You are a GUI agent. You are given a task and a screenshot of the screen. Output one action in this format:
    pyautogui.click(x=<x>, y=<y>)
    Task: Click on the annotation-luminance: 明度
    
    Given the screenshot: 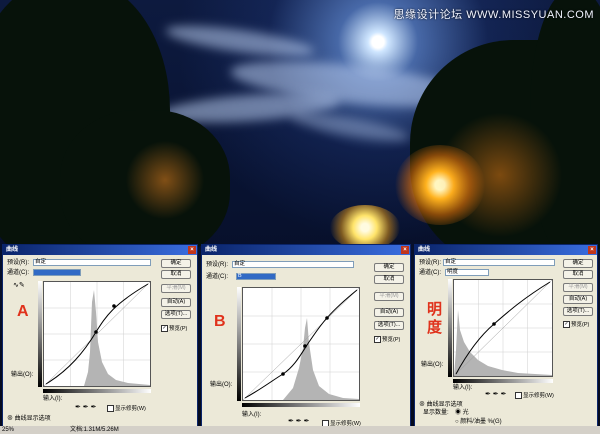 What is the action you would take?
    pyautogui.click(x=435, y=318)
    